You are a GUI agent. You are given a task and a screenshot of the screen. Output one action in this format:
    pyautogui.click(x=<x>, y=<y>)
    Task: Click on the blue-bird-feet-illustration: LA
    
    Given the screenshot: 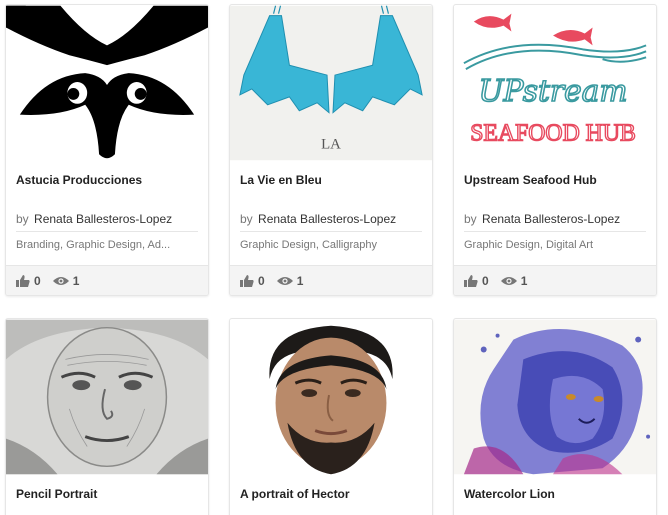 What is the action you would take?
    pyautogui.click(x=331, y=83)
    